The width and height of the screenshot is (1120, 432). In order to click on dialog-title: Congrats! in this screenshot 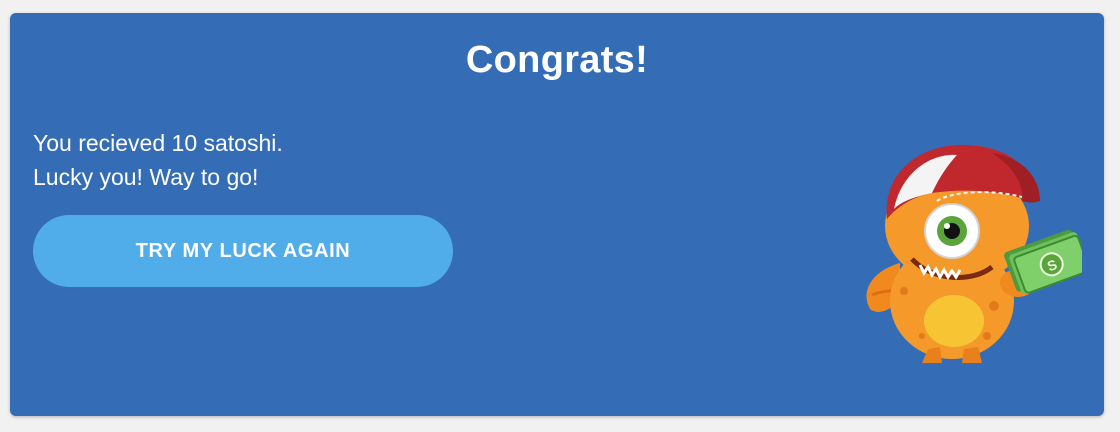, I will do `click(557, 60)`.